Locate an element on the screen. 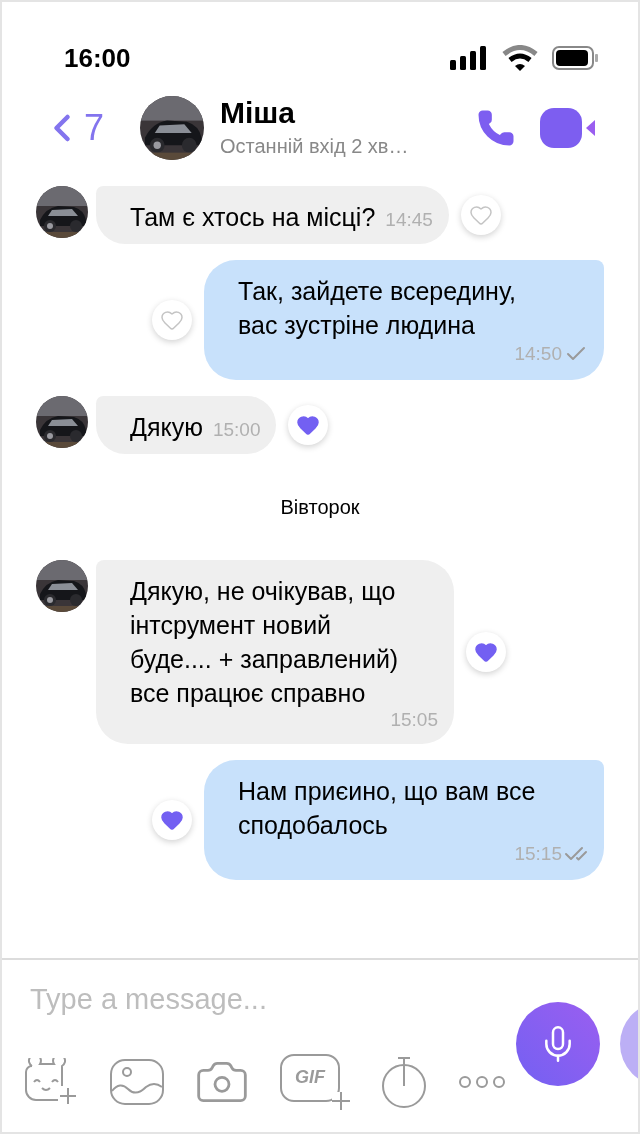  phone-icon is located at coordinates (496, 128).